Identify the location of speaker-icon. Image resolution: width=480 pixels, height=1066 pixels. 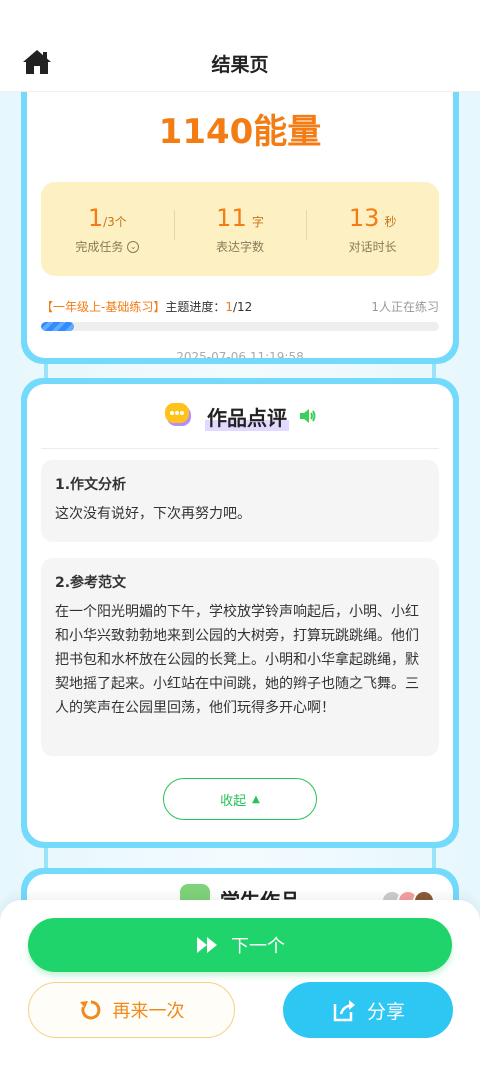
(307, 416).